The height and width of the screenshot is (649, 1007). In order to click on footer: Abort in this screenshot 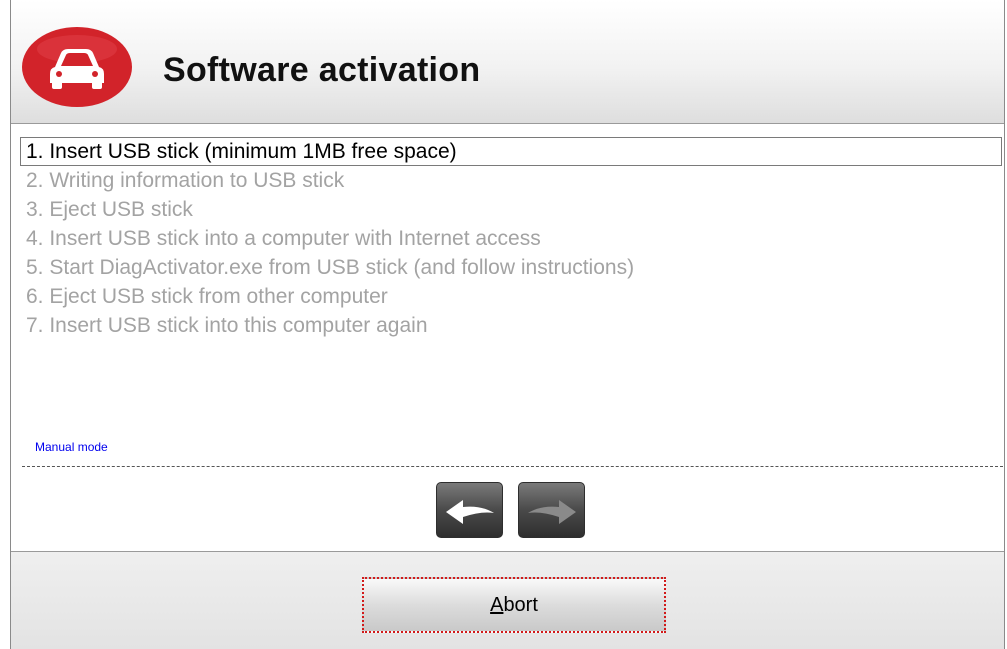, I will do `click(507, 600)`.